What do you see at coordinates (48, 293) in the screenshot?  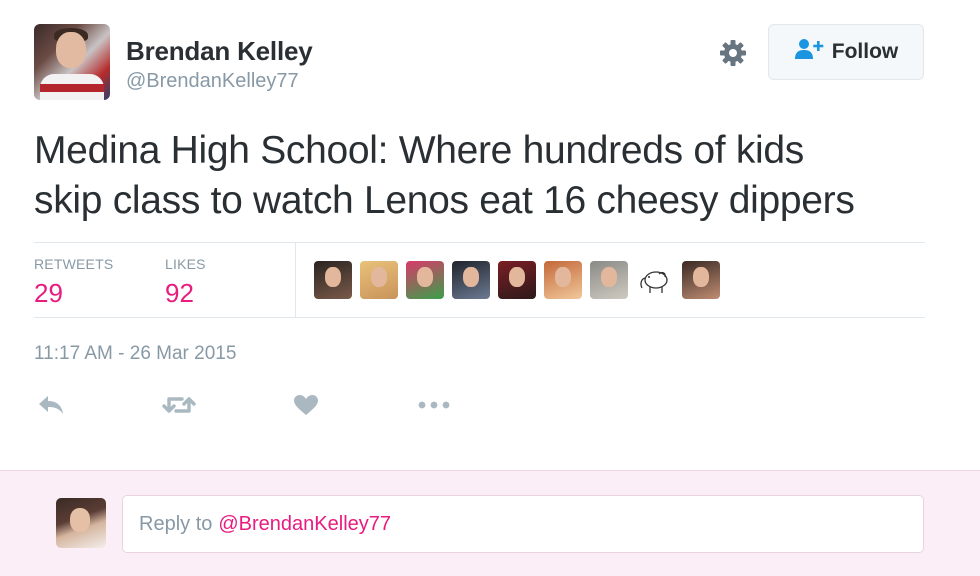 I see `retweets-count: 29` at bounding box center [48, 293].